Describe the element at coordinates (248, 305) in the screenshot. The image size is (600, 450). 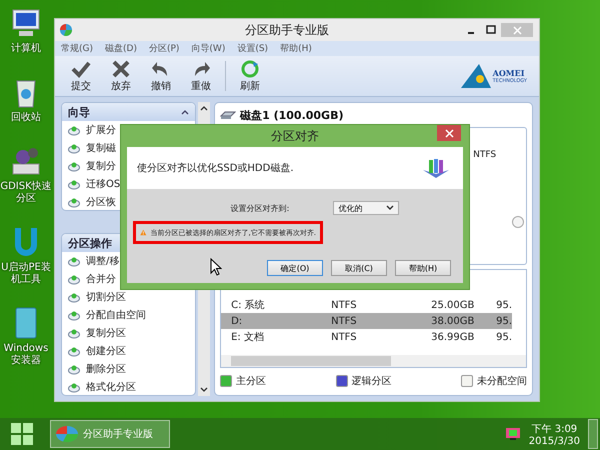
I see `table-cell-text: C: 系统` at that location.